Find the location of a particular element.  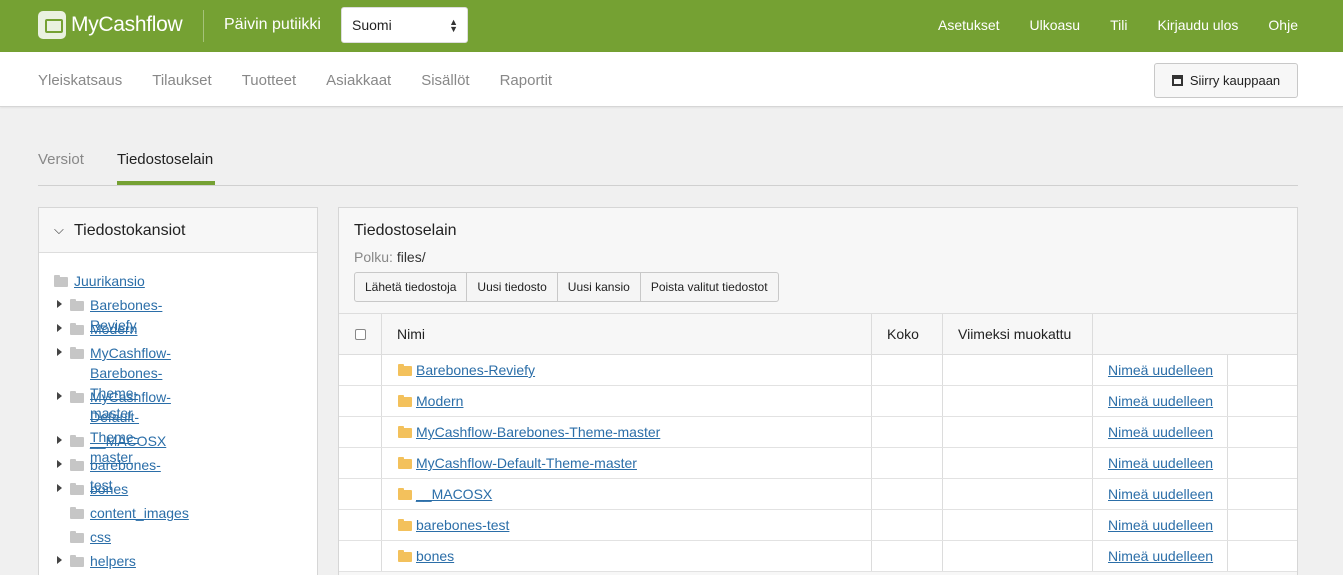

sub-tabs: Versiot Tiedostoselain is located at coordinates (668, 146).